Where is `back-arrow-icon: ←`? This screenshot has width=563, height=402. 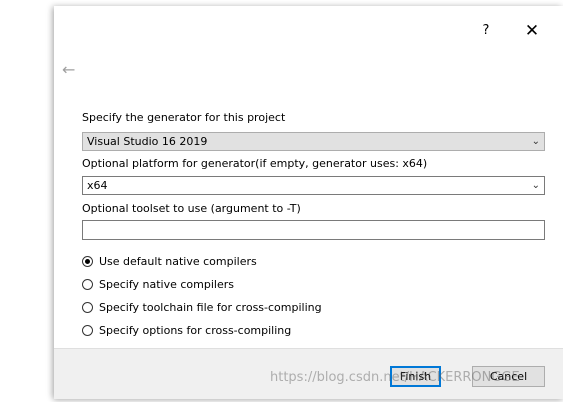 back-arrow-icon: ← is located at coordinates (68, 69).